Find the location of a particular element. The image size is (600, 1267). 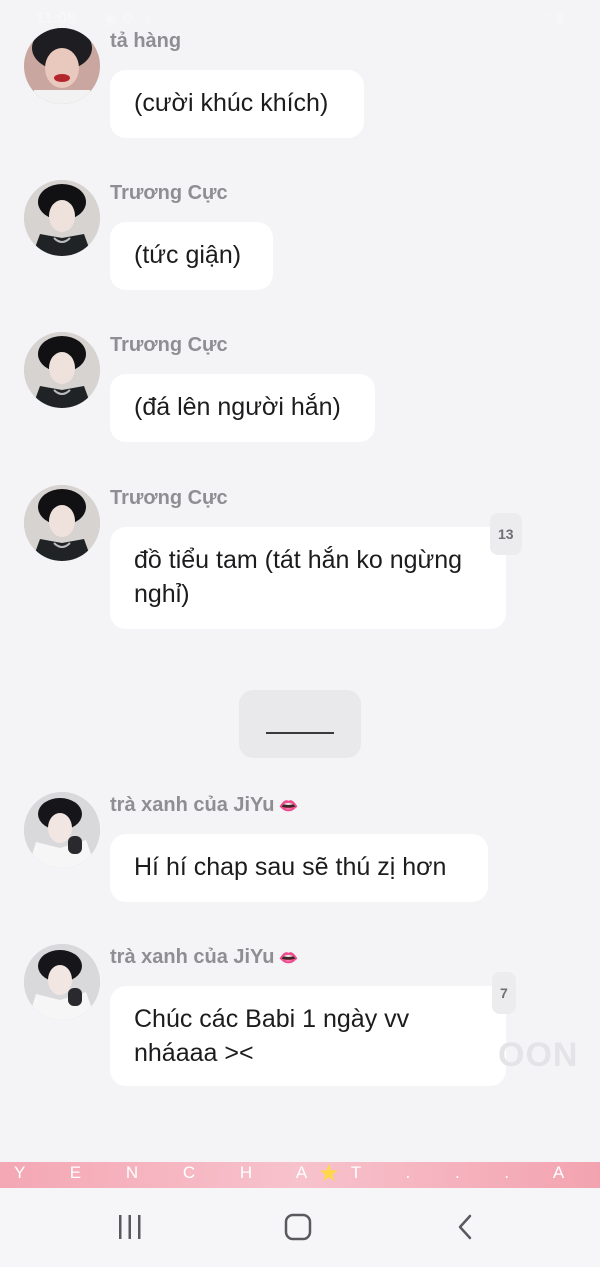

message-text: (đá lên người hắn) is located at coordinates (237, 407).